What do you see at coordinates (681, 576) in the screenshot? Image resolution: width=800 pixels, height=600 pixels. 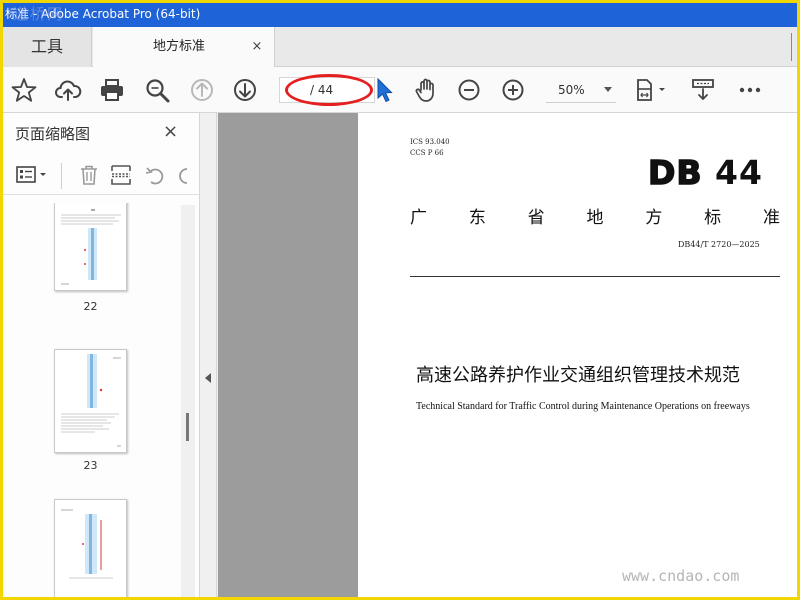 I see `watermark-site: www.cndao.com` at bounding box center [681, 576].